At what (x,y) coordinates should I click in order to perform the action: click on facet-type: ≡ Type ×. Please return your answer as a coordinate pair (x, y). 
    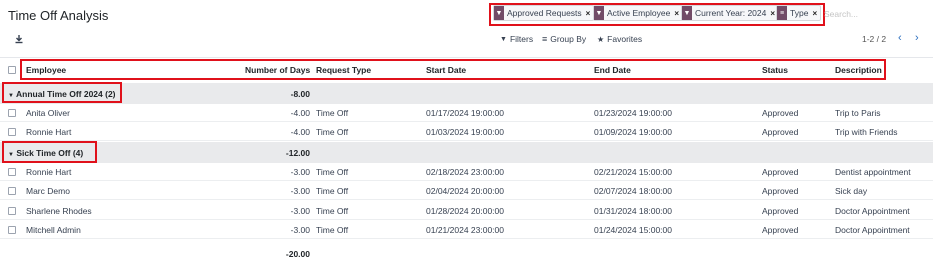
    Looking at the image, I should click on (799, 13).